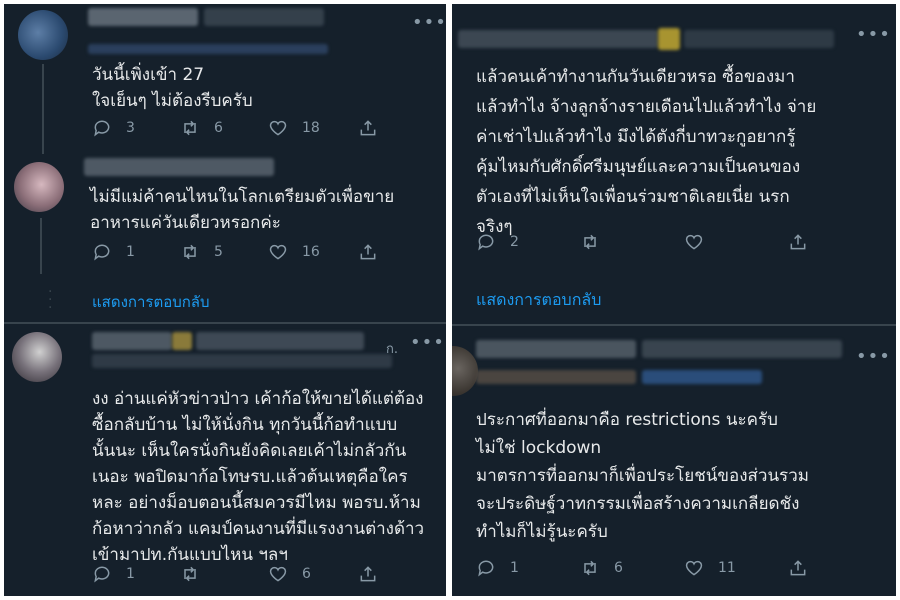 Image resolution: width=900 pixels, height=600 pixels. Describe the element at coordinates (130, 128) in the screenshot. I see `reply-count: 3` at that location.